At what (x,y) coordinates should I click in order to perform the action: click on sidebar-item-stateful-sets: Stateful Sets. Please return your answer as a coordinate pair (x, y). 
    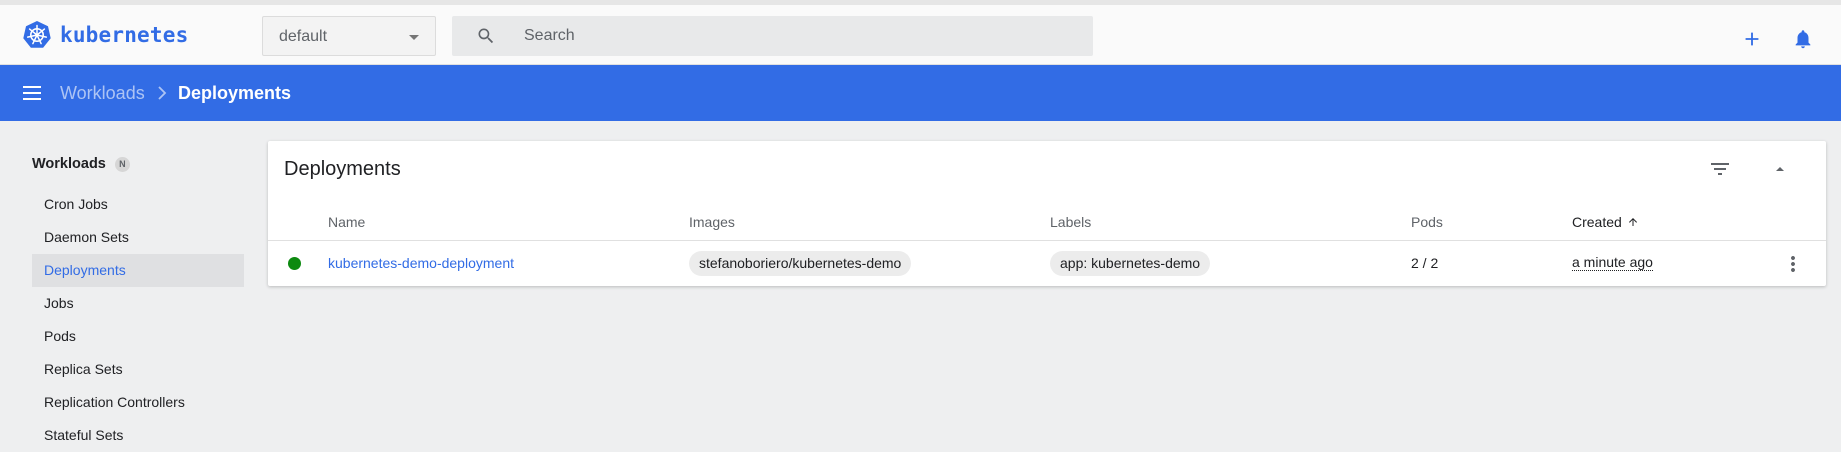
    Looking at the image, I should click on (138, 435).